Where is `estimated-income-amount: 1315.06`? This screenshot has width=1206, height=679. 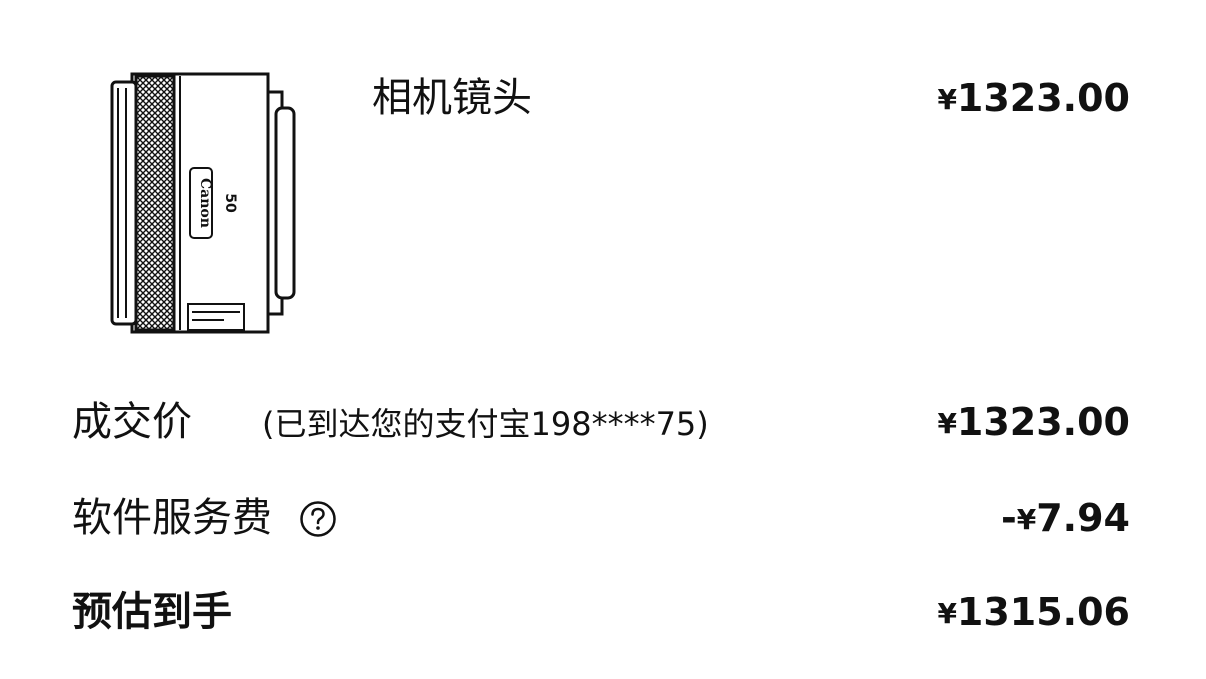
estimated-income-amount: 1315.06 is located at coordinates (1043, 612).